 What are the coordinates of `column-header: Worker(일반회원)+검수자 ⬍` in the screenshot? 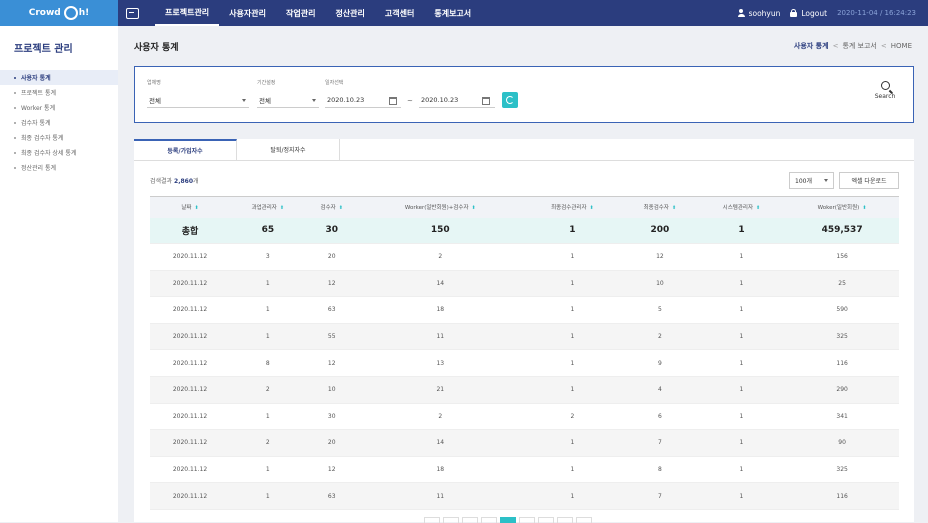 It's located at (440, 207).